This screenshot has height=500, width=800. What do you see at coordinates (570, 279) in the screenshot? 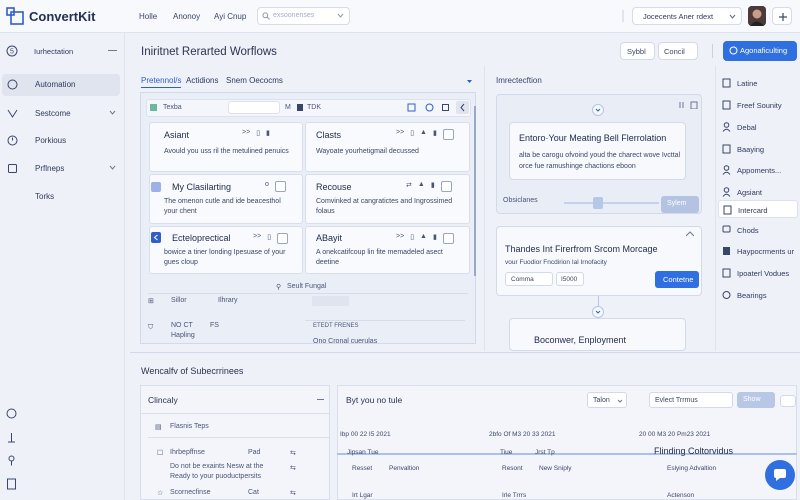
I see `node-amount-input: I5000` at bounding box center [570, 279].